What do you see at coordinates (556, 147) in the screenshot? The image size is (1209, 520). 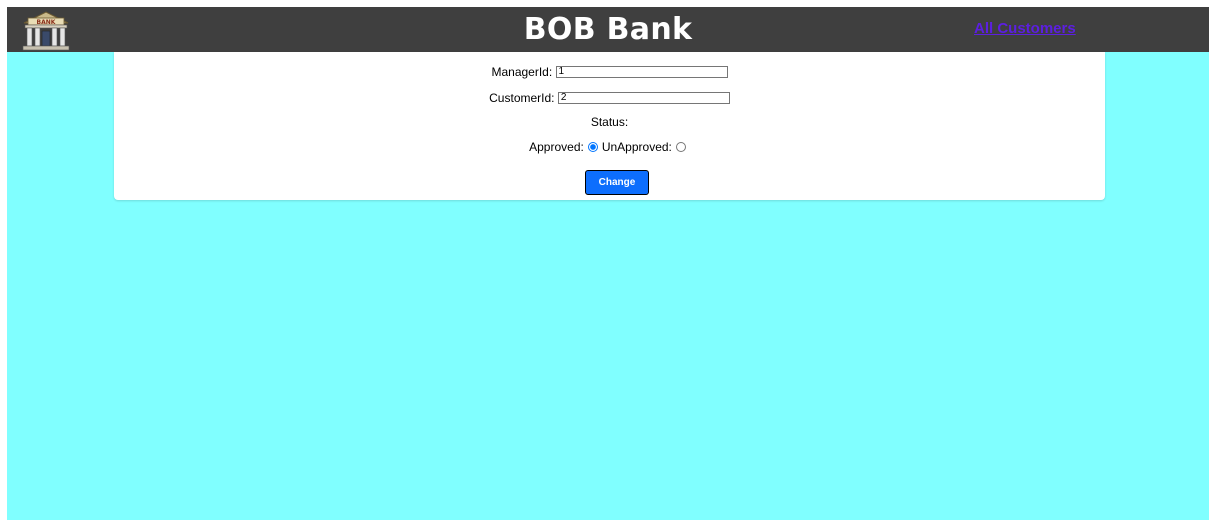 I see `approved-label: Approved:` at bounding box center [556, 147].